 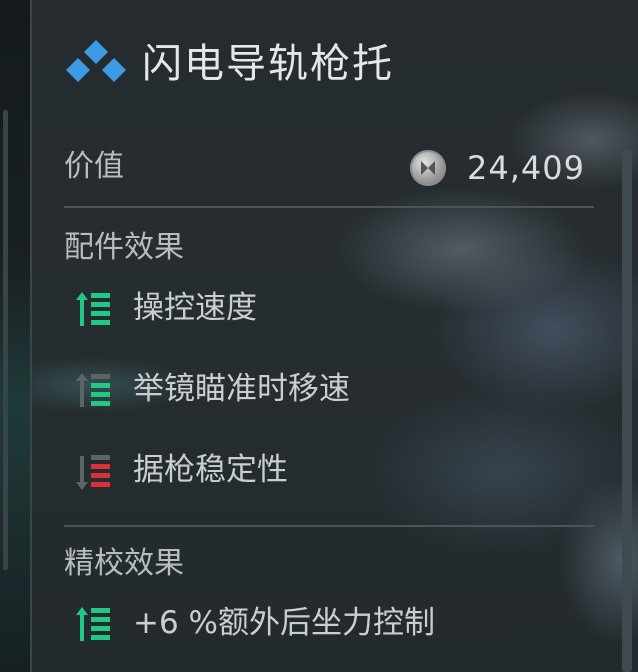 I want to click on effect-handling-speed: 操控速度, so click(x=195, y=308).